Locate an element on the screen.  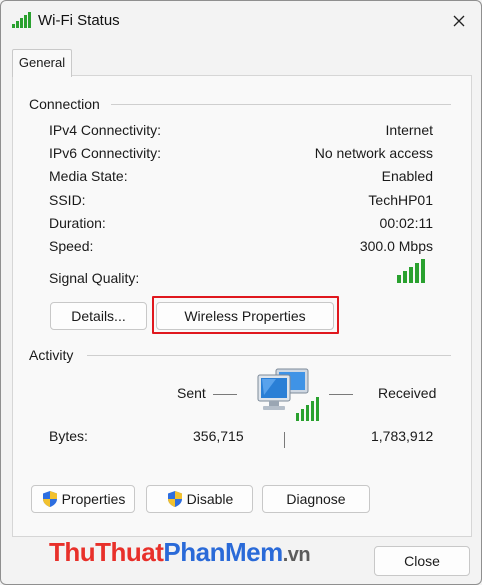
diagnose-button: Diagnose is located at coordinates (316, 499).